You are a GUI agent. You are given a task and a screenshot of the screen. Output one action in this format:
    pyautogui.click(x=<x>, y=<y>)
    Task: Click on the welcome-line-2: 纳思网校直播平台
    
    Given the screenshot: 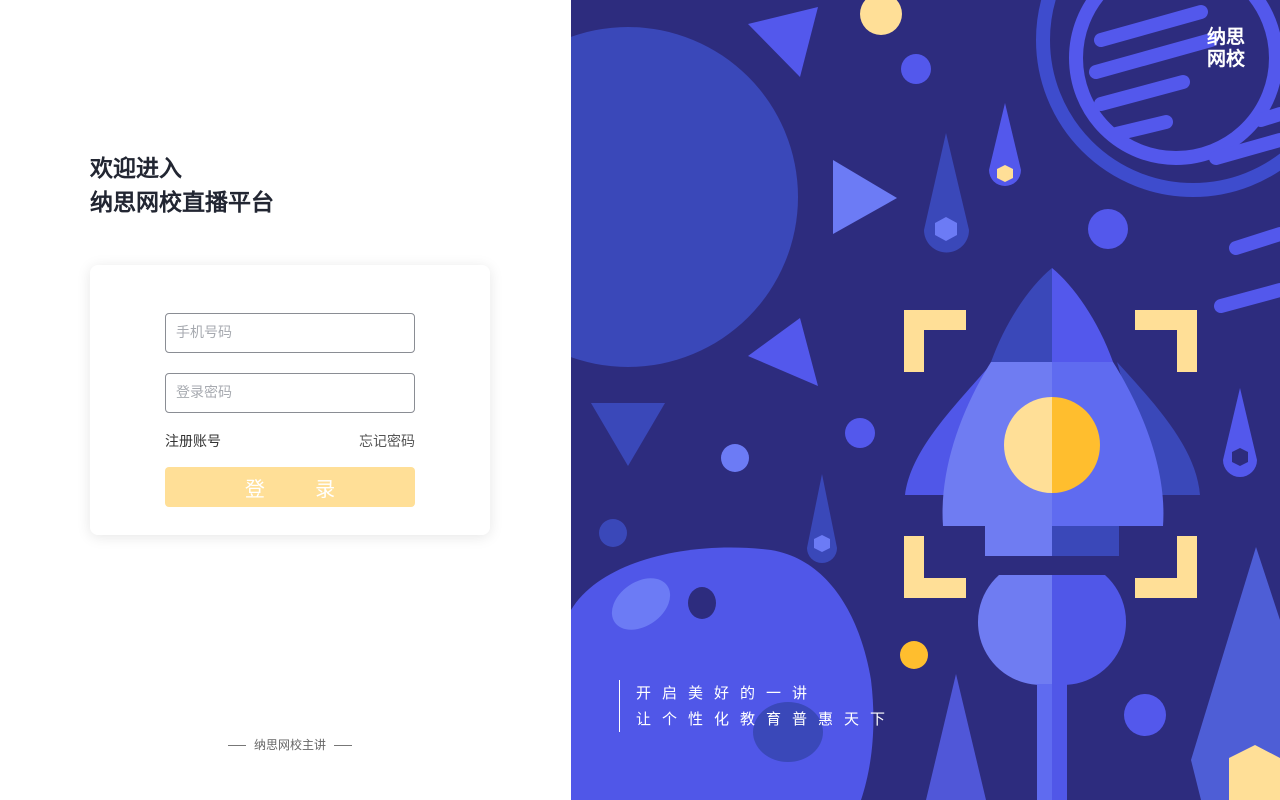 What is the action you would take?
    pyautogui.click(x=182, y=203)
    